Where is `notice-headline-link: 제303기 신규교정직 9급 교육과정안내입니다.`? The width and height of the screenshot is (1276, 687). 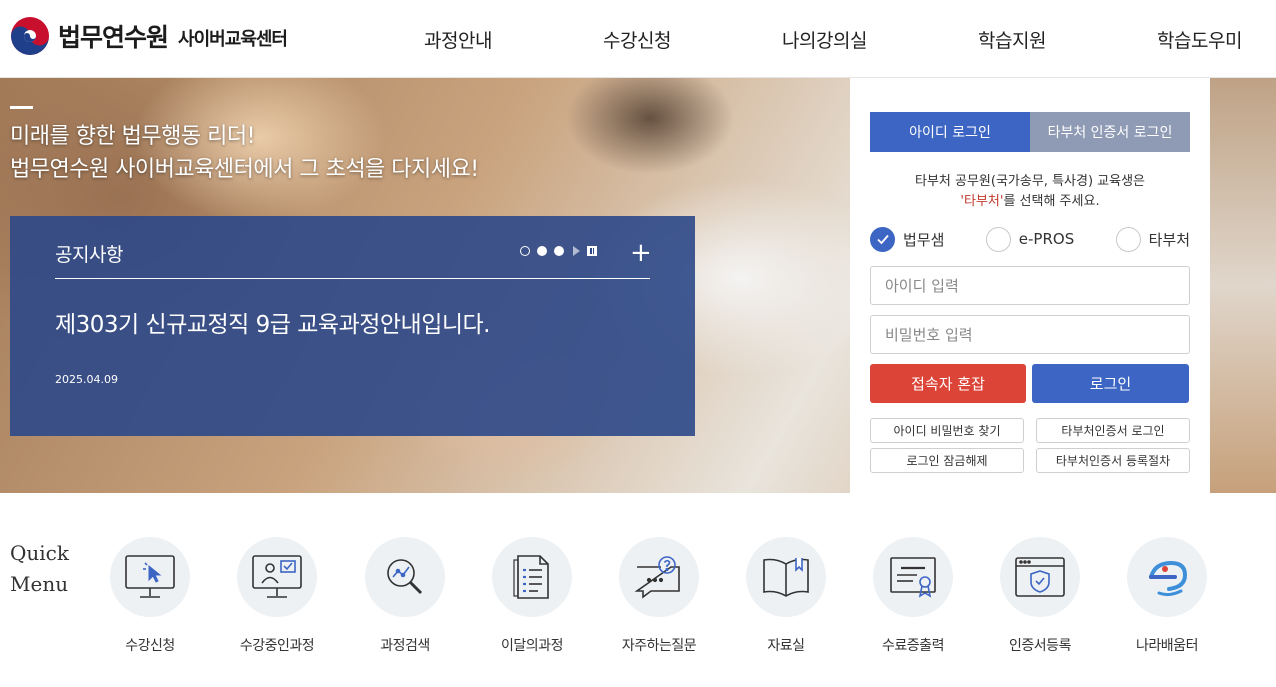
notice-headline-link: 제303기 신규교정직 9급 교육과정안내입니다. is located at coordinates (273, 322).